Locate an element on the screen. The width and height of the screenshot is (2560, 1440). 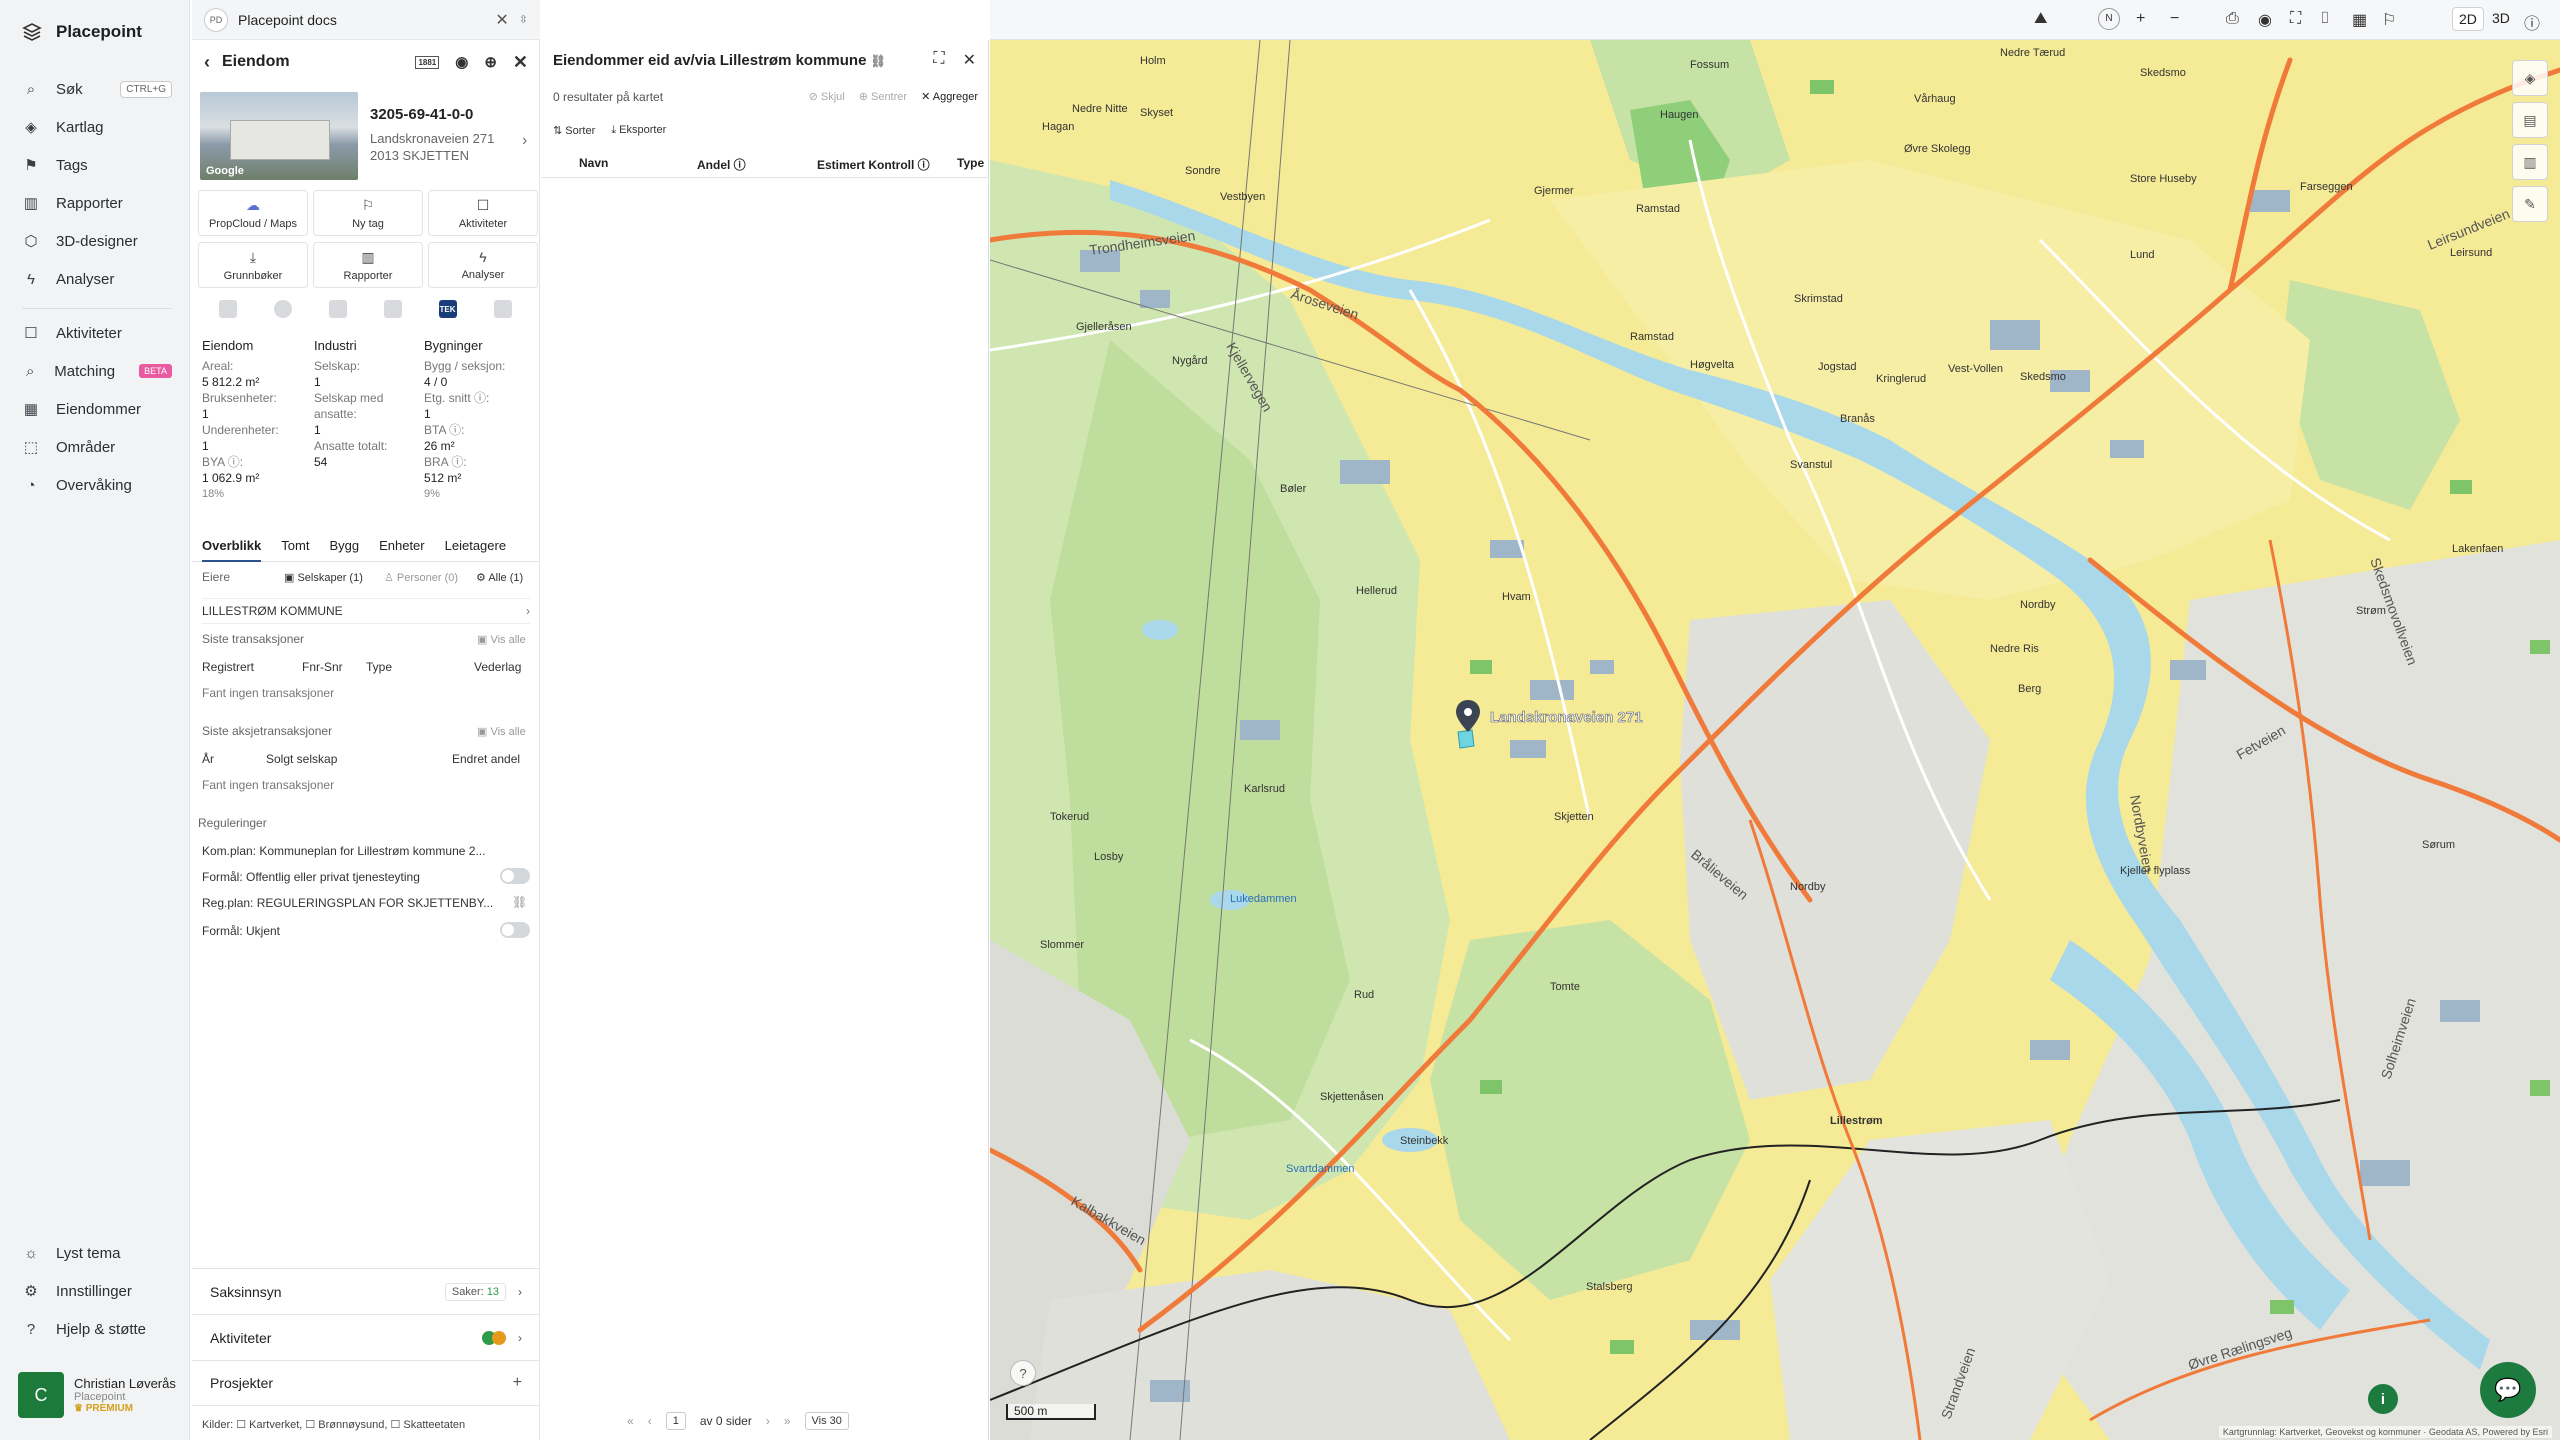
filter-selskaper: ▣ Selskaper (1) is located at coordinates (323, 577).